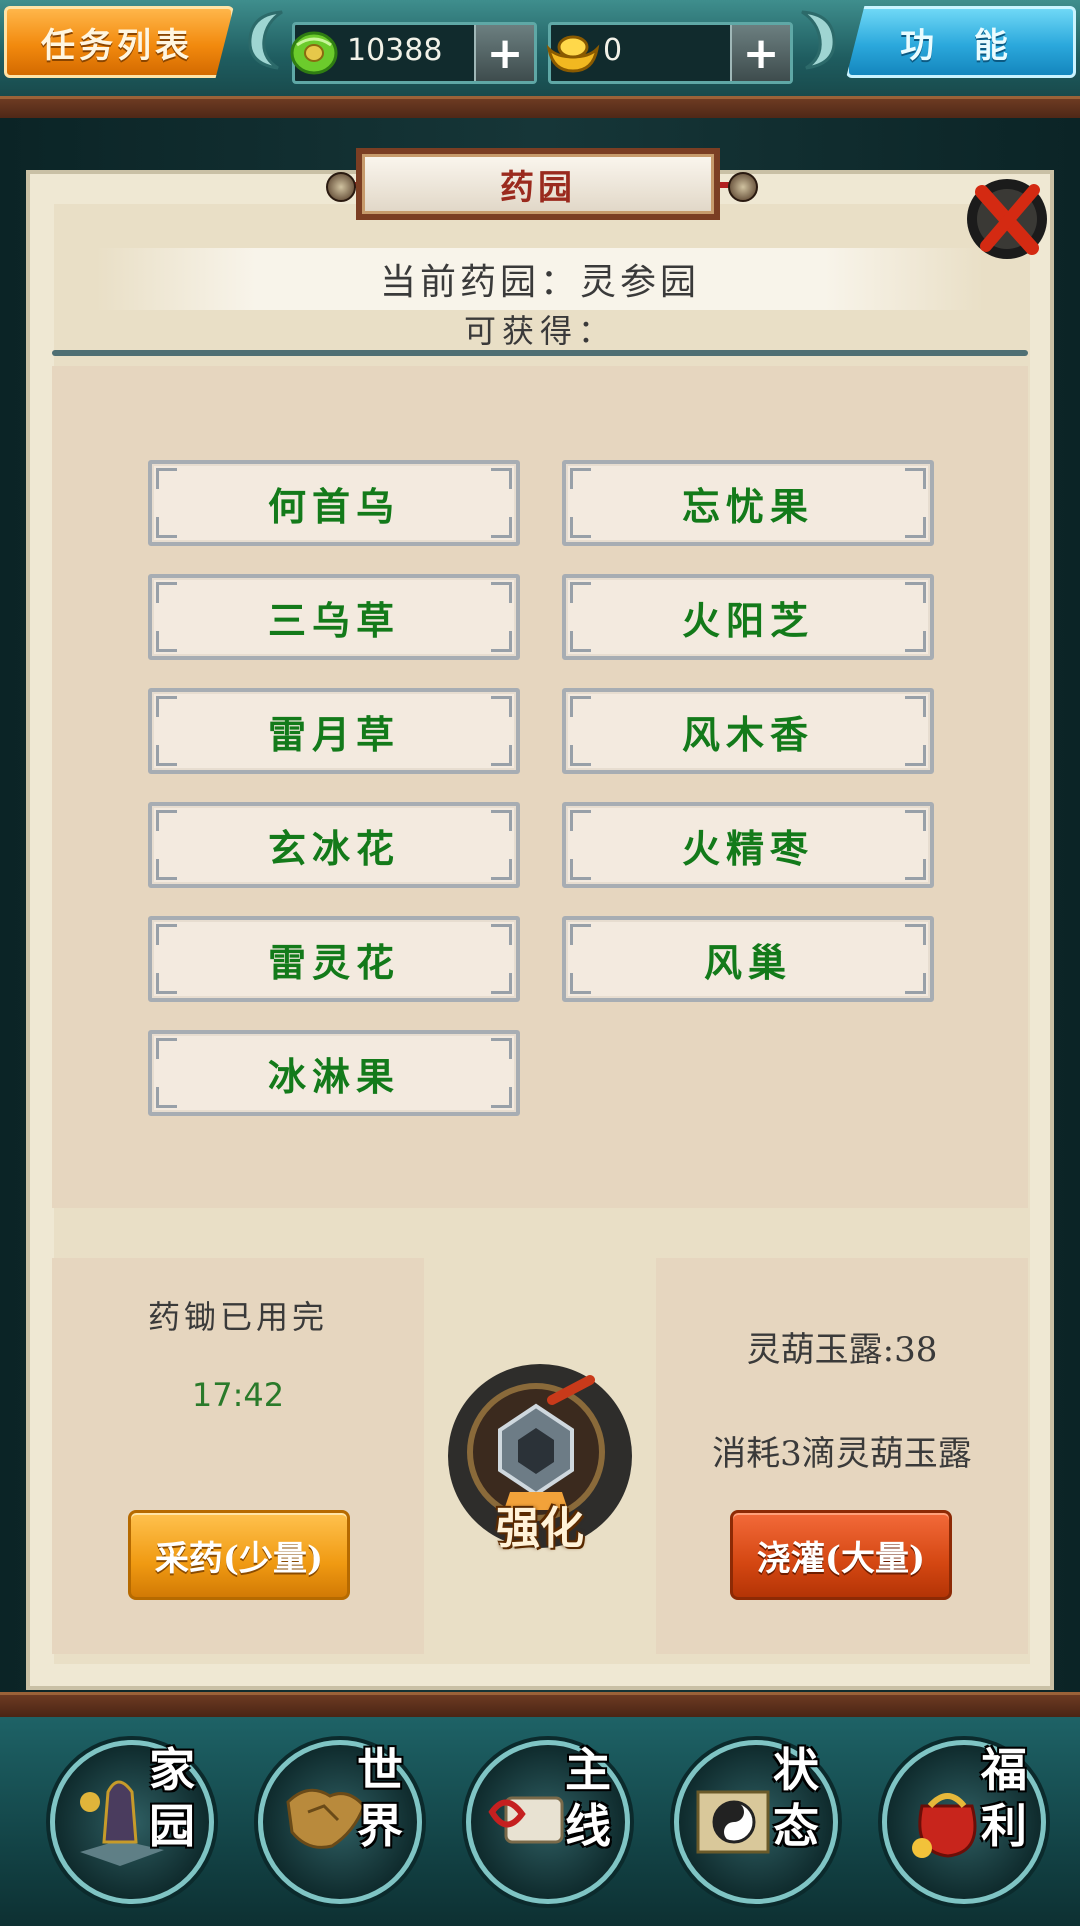  I want to click on herb-name: 三乌草, so click(333, 620).